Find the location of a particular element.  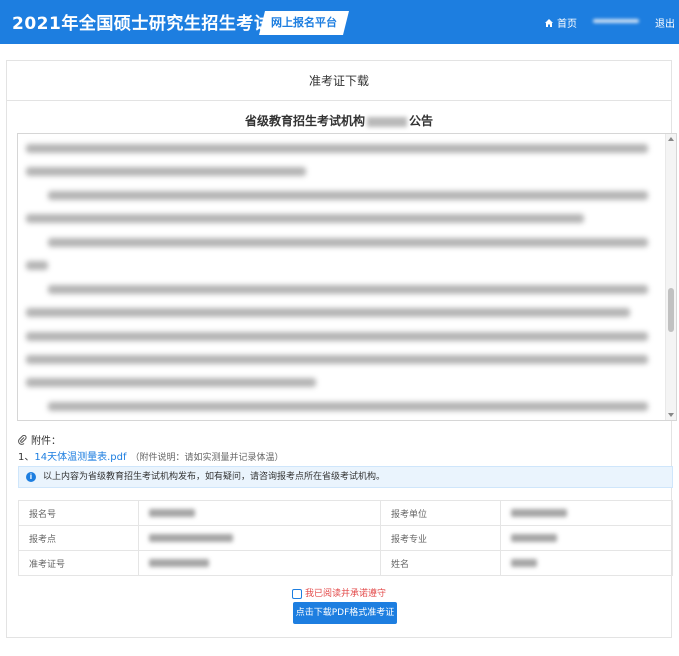

attachment-index: 1、 is located at coordinates (26, 457).